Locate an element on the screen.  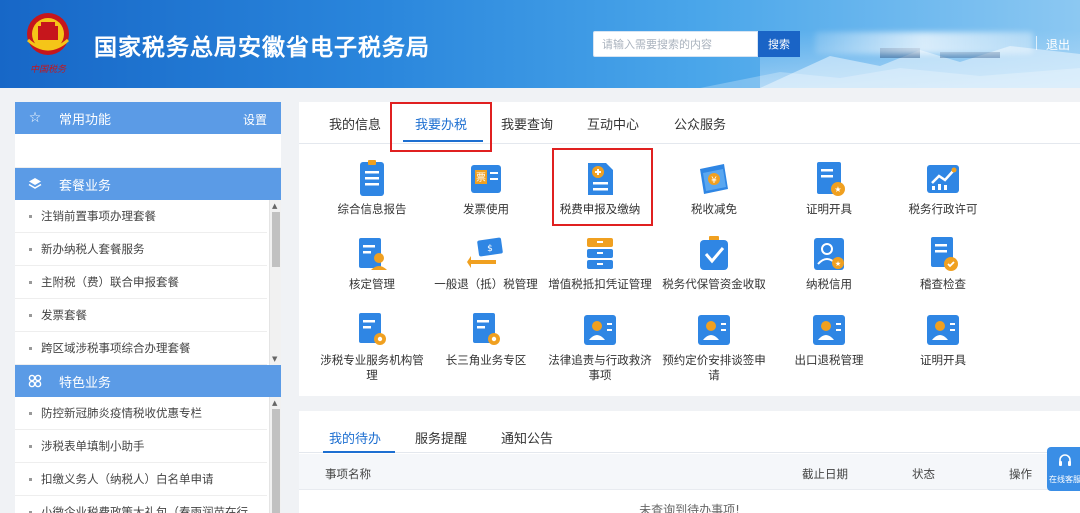
tab-public-service: 公众服务 is located at coordinates (700, 123).